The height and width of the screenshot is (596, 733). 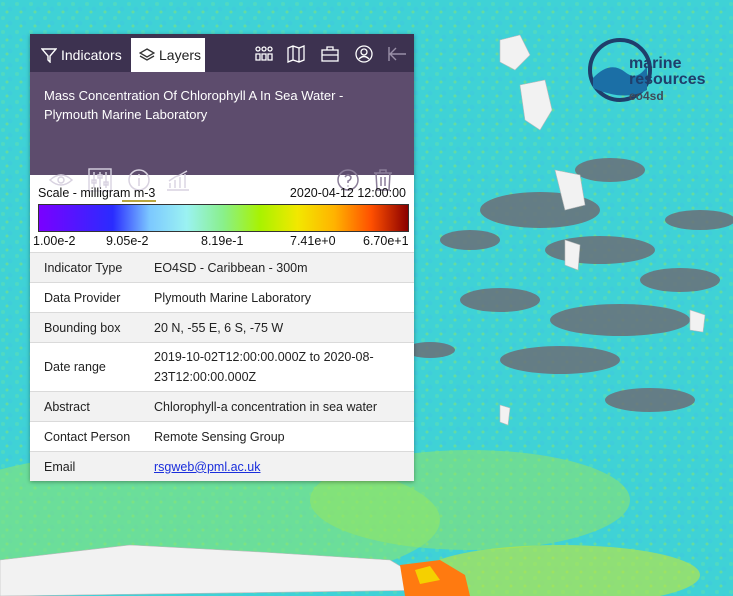 What do you see at coordinates (223, 218) in the screenshot?
I see `color-scale-bar` at bounding box center [223, 218].